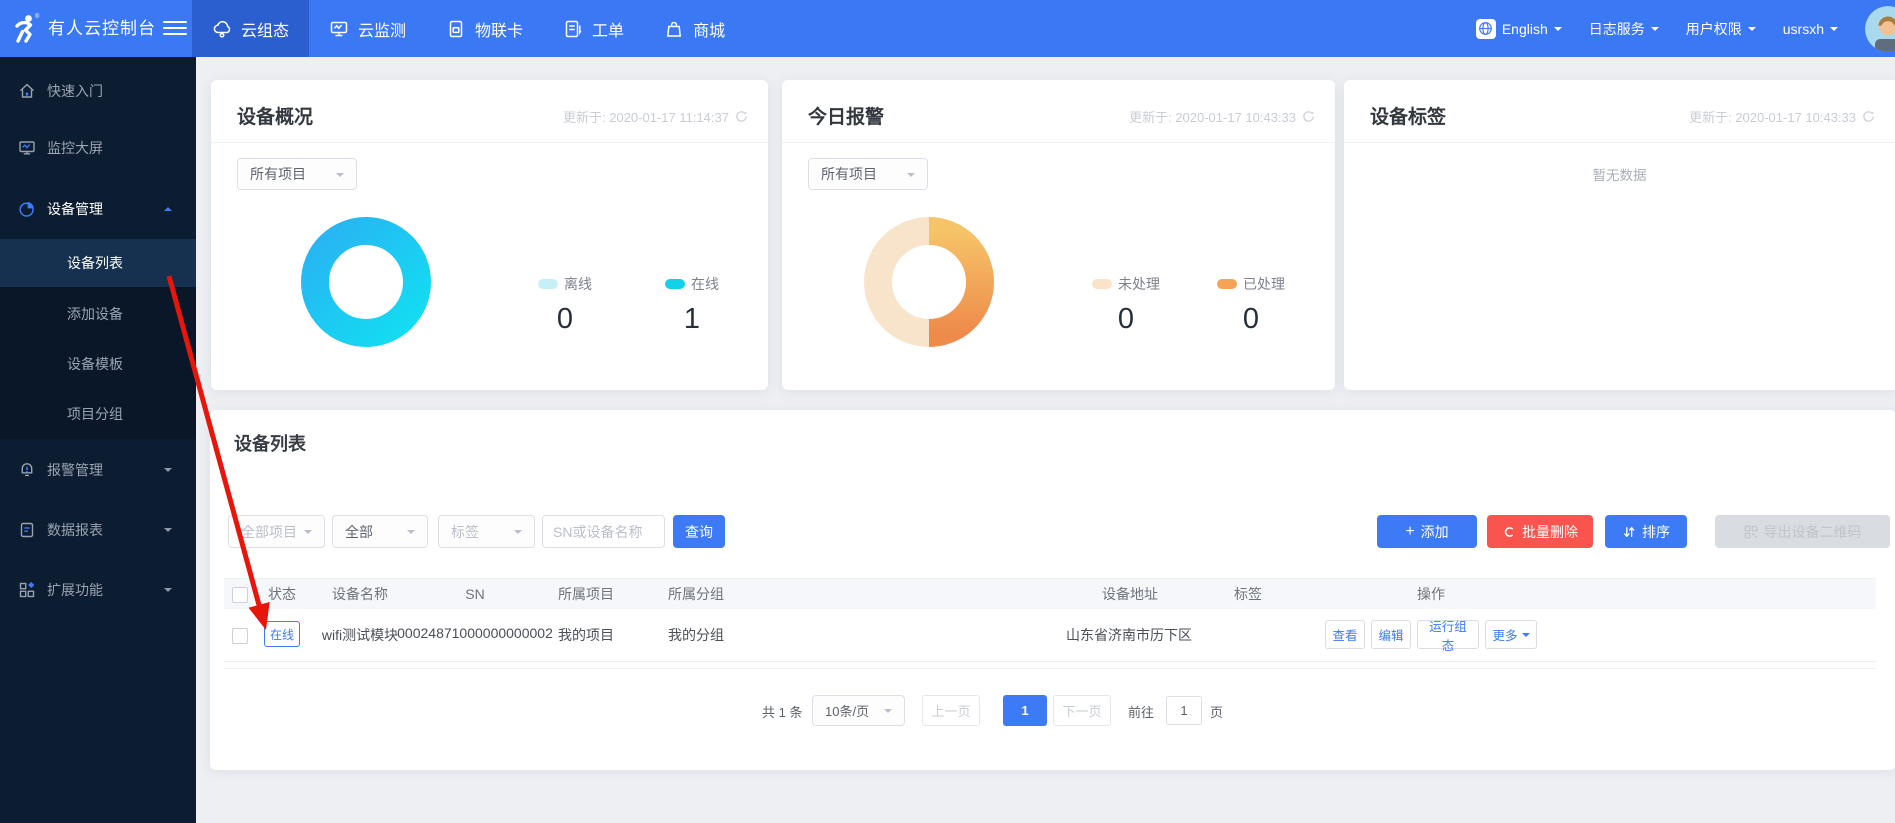  Describe the element at coordinates (951, 710) in the screenshot. I see `prev-page-button: 上一页` at that location.